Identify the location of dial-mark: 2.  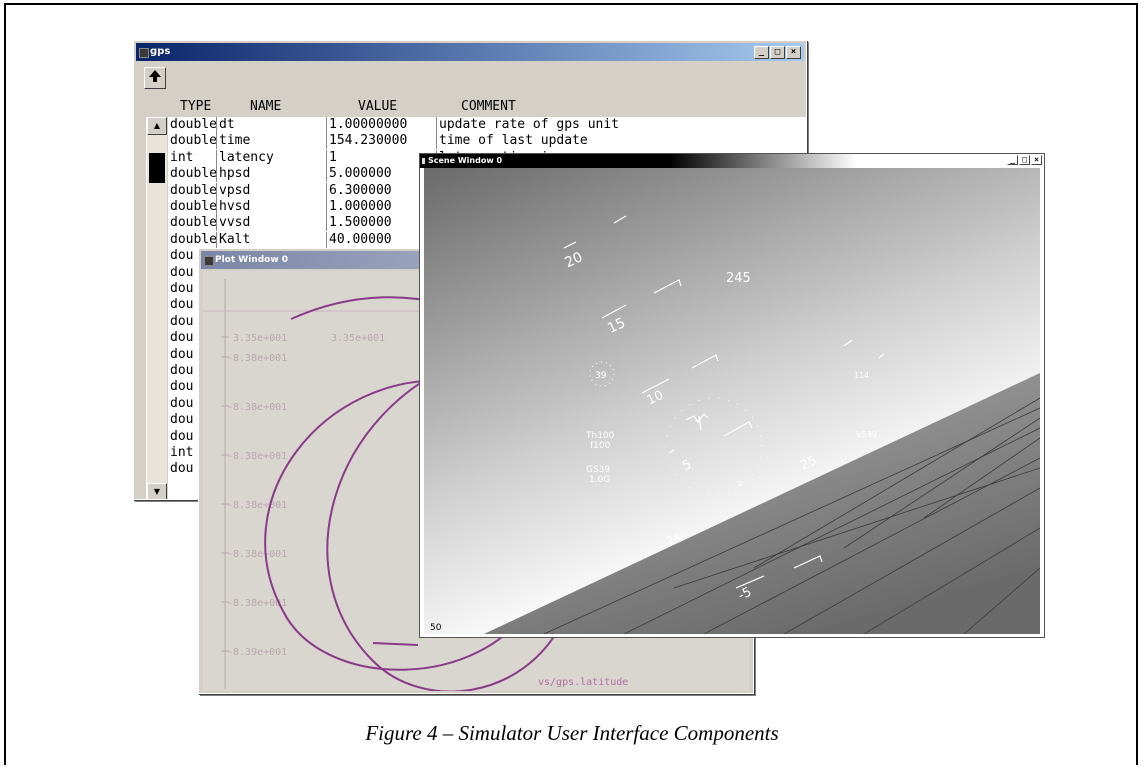
(740, 484).